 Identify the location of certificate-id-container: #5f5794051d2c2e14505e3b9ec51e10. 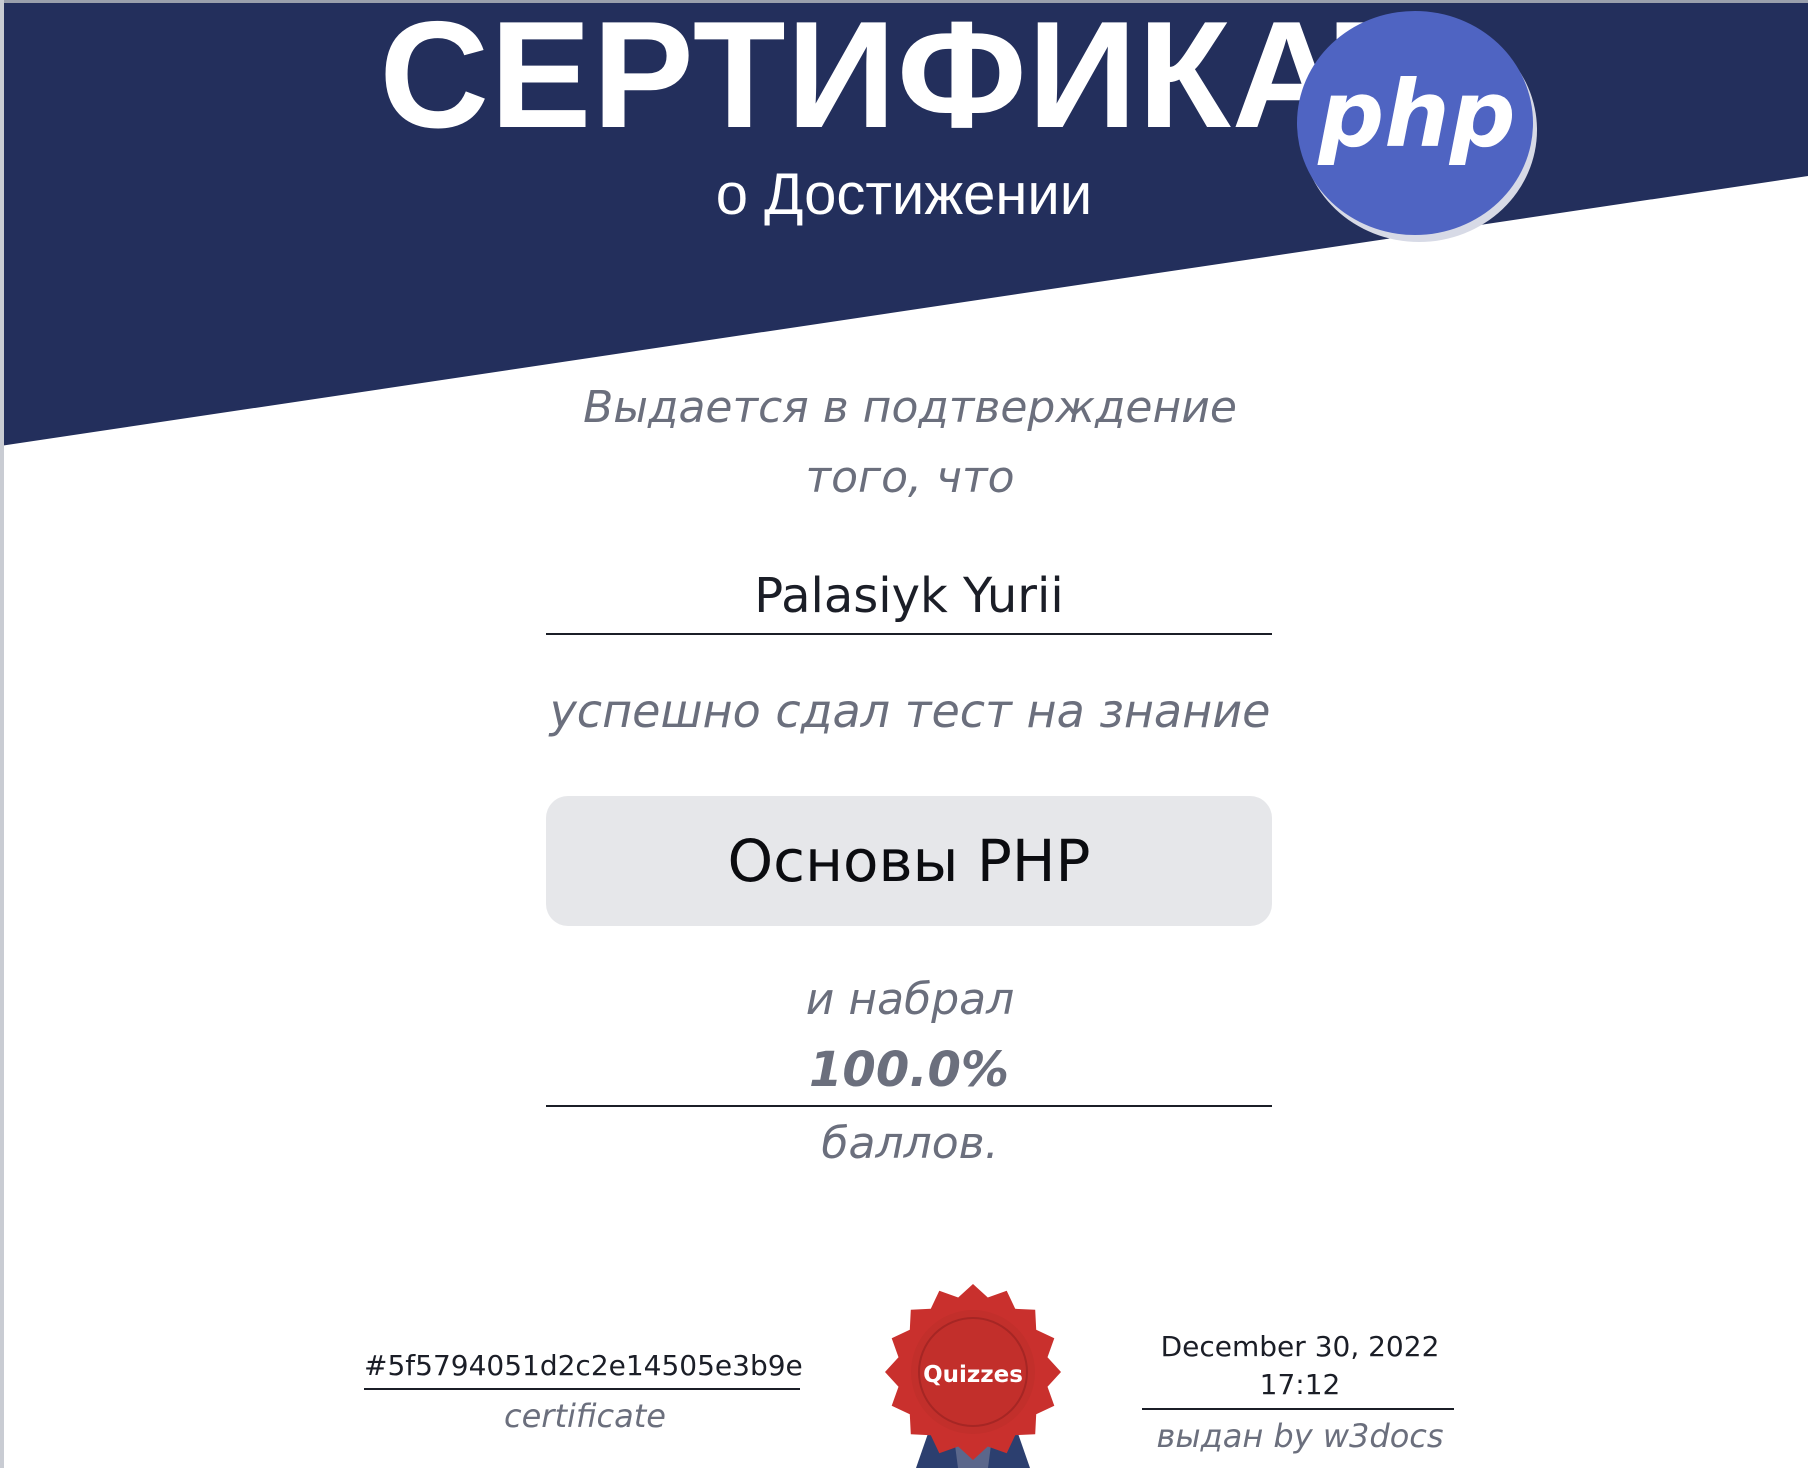
(584, 1366).